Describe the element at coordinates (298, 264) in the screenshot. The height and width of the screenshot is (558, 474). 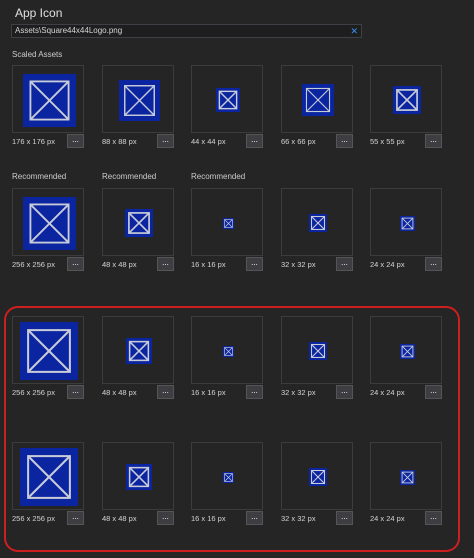
I see `asset-size-label: 32 x 32 px` at that location.